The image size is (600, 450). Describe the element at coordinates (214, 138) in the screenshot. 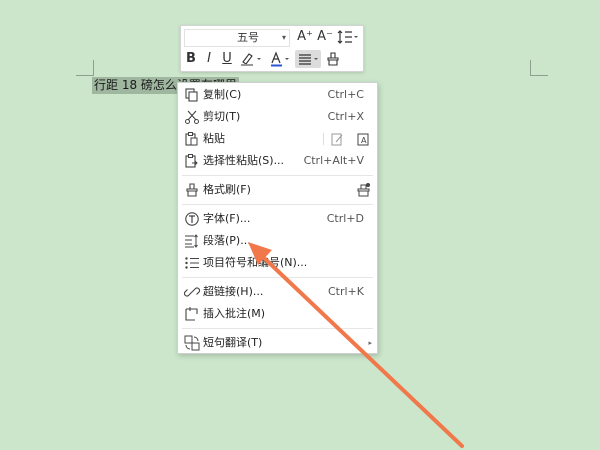

I see `menu-item-label: 粘贴` at that location.